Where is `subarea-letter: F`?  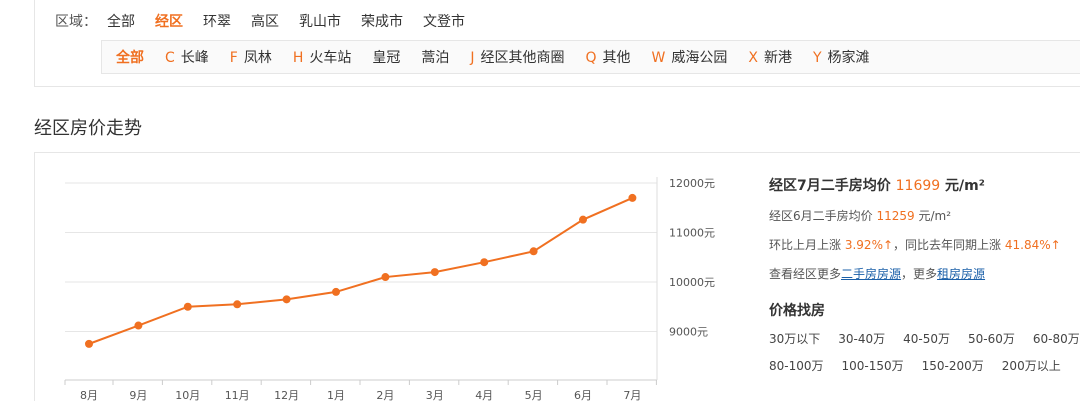 subarea-letter: F is located at coordinates (233, 58).